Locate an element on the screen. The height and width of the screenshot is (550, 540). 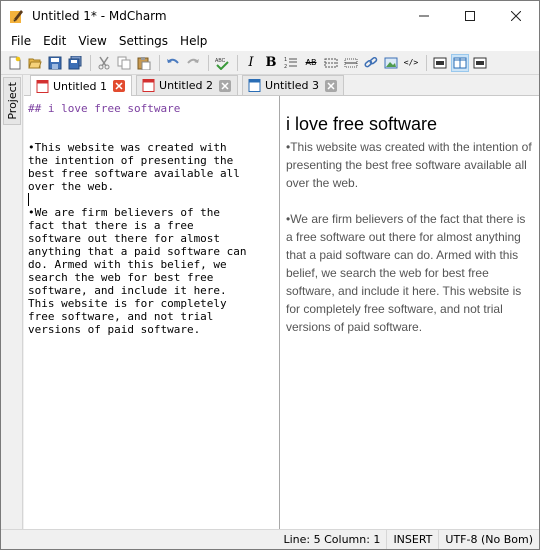
redo-button is located at coordinates (193, 63).